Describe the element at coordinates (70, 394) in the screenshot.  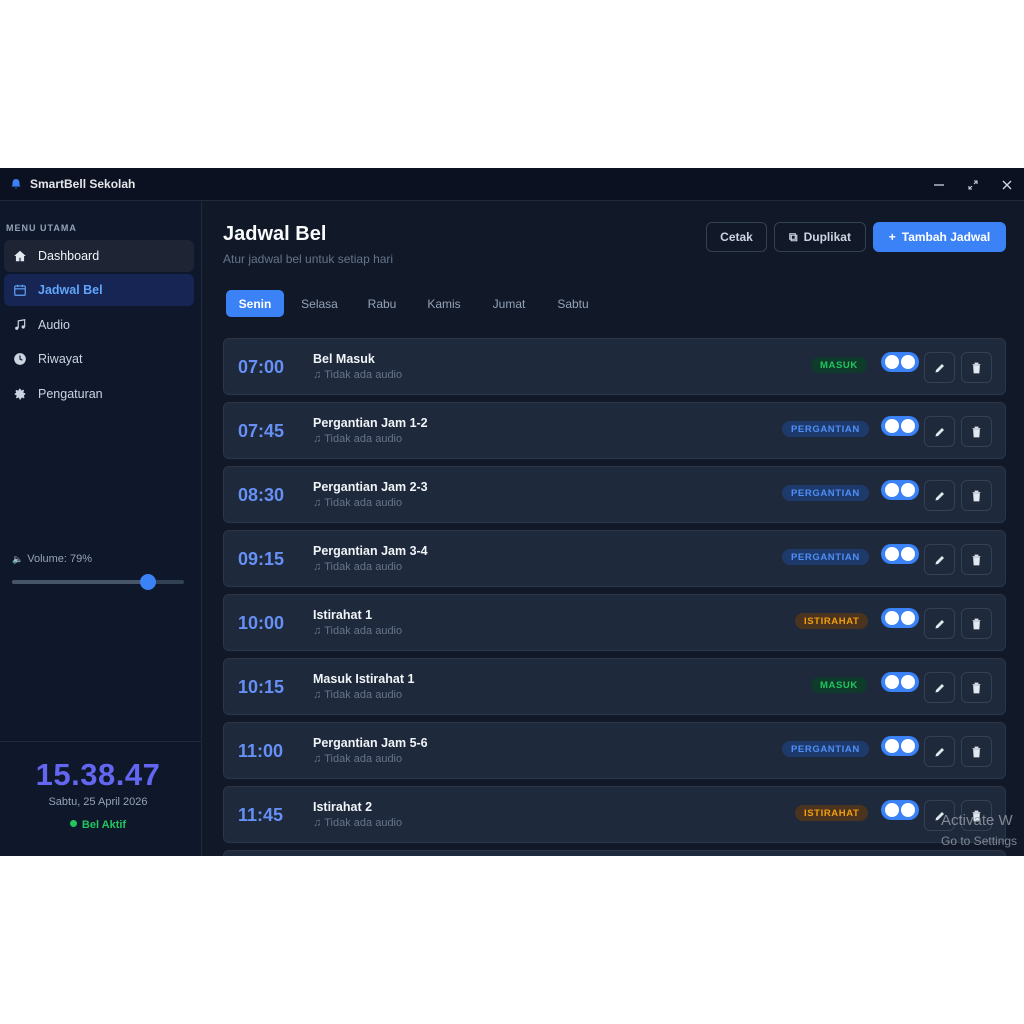
I see `sidebar-item-label: Pengaturan` at that location.